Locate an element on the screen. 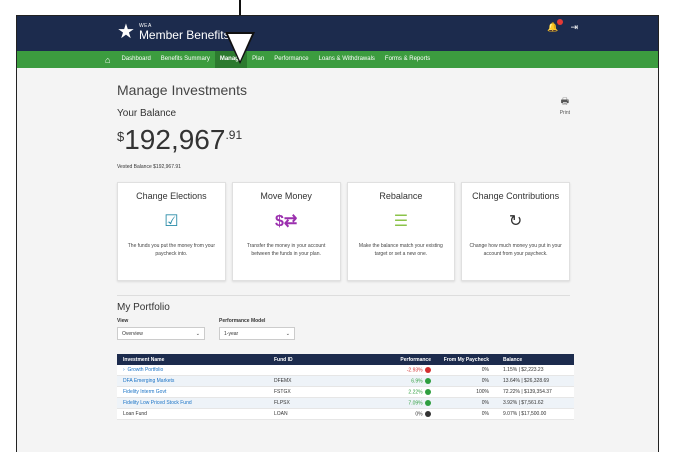 This screenshot has width=675, height=452. performance: 2.22% is located at coordinates (403, 392).